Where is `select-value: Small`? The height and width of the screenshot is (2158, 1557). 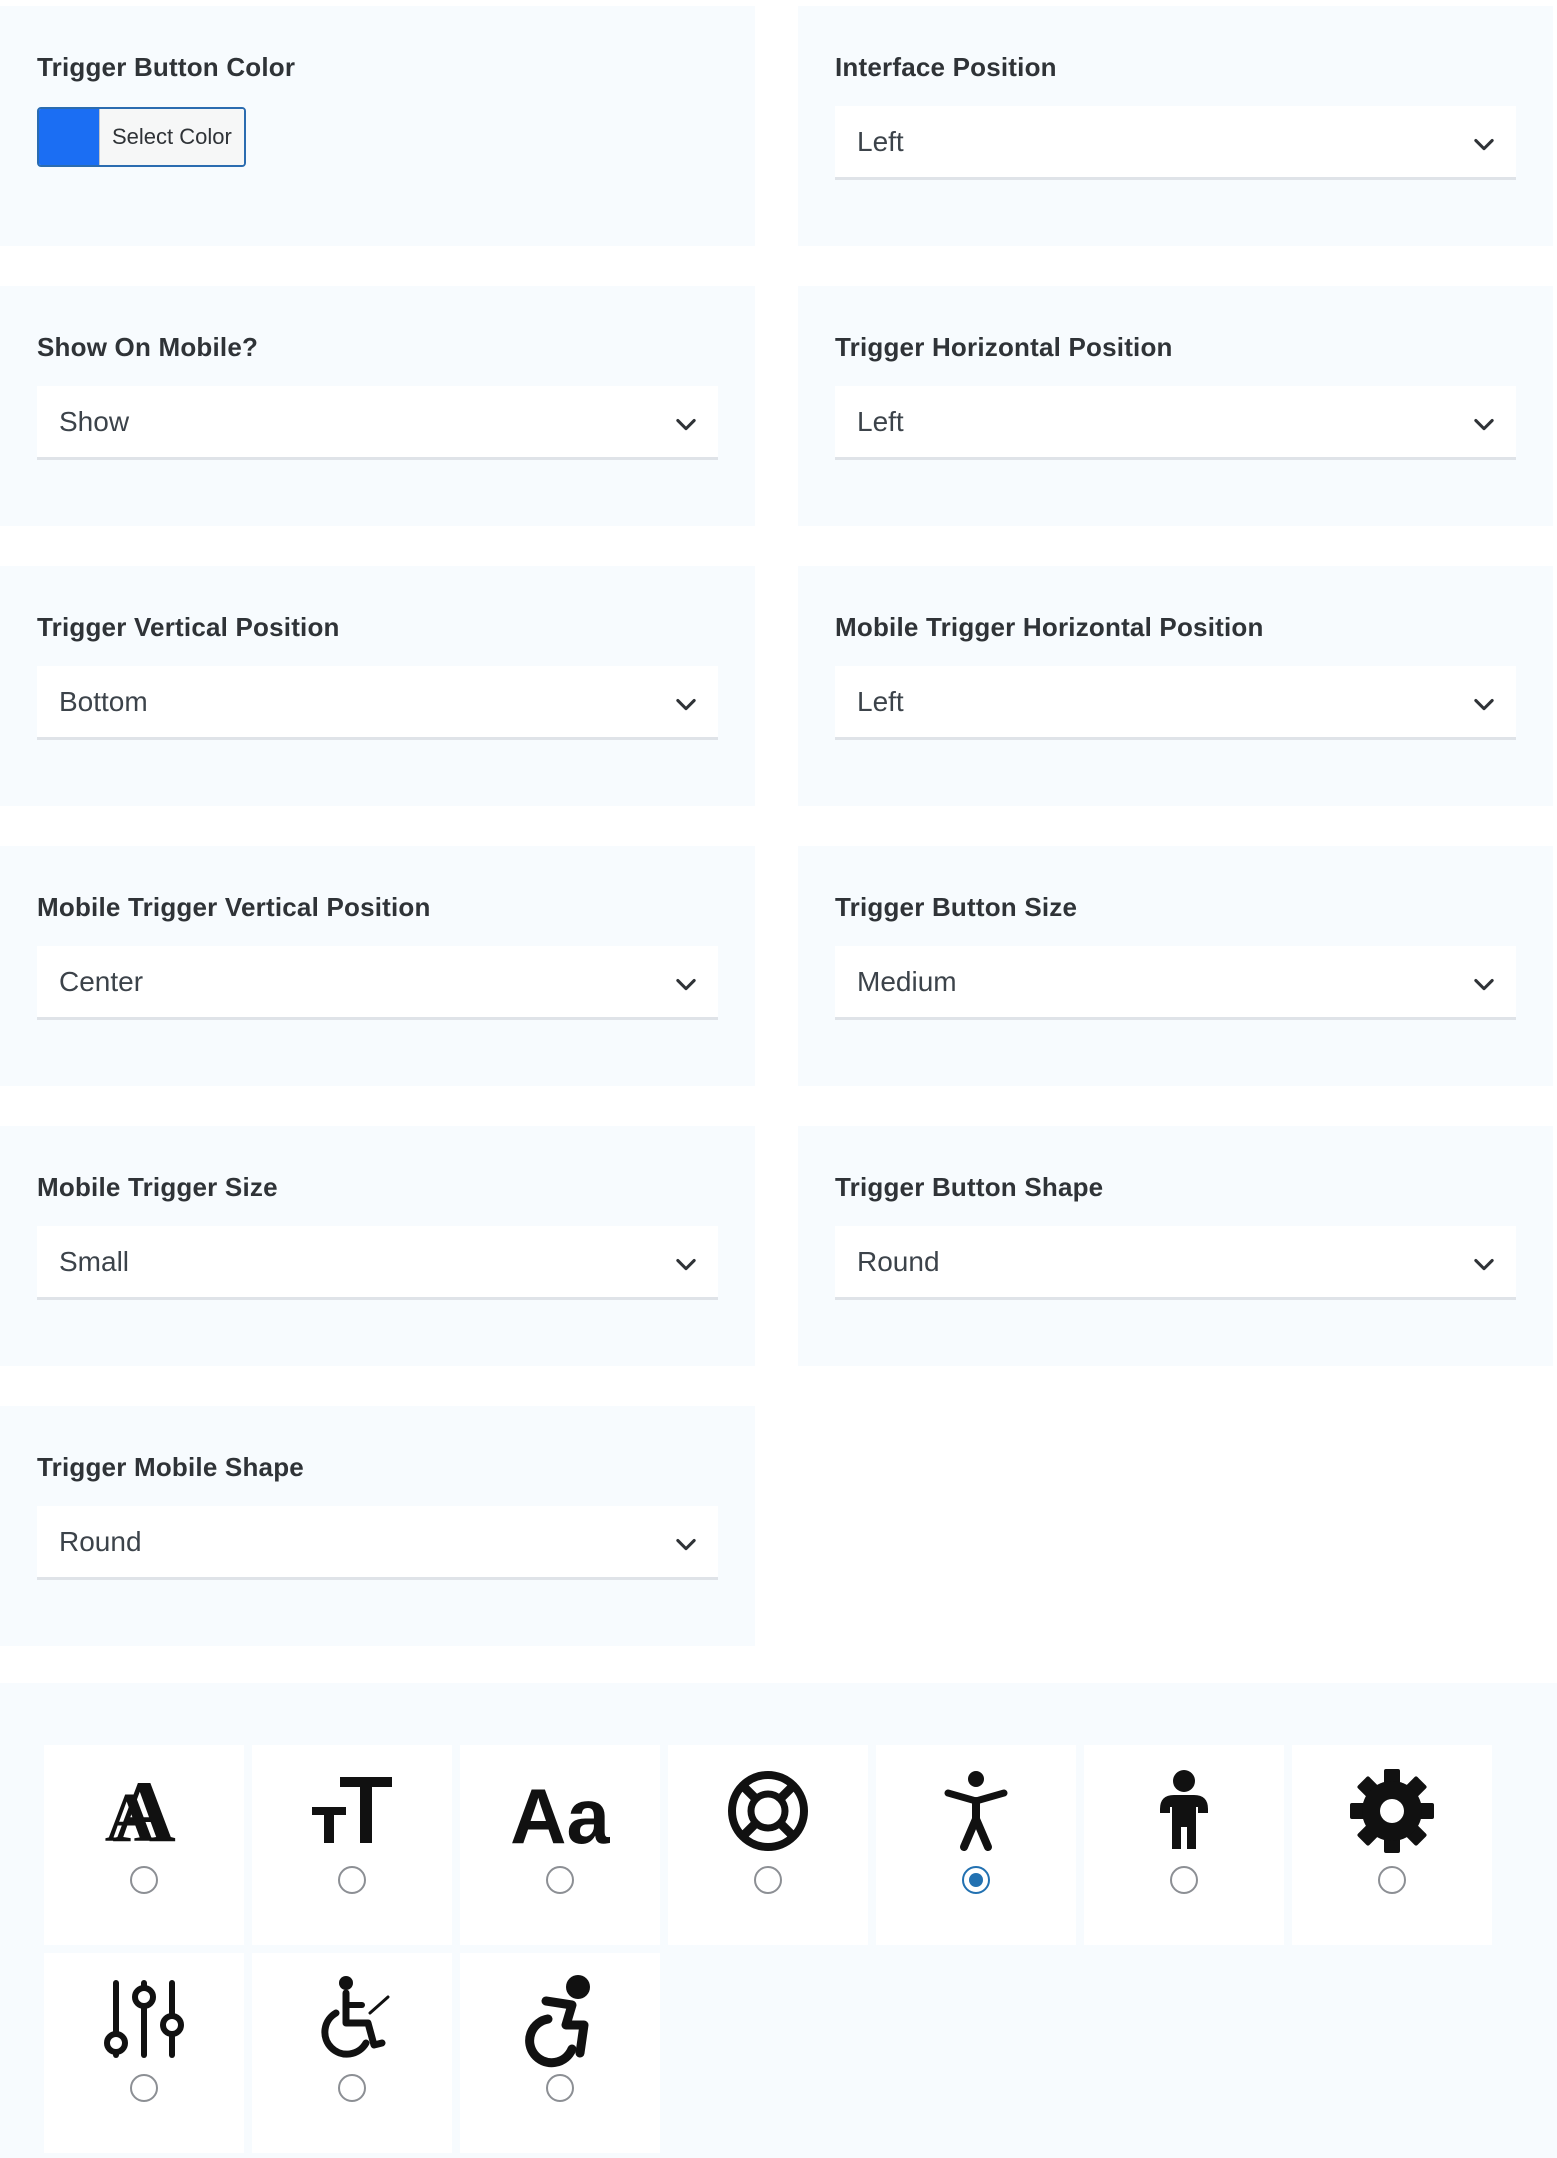
select-value: Small is located at coordinates (94, 1261).